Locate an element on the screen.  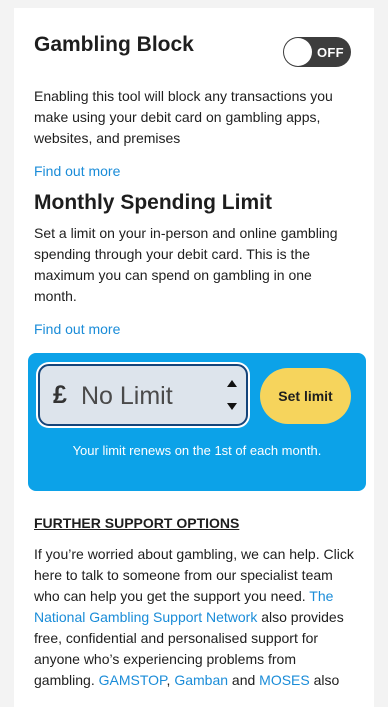
toggle-state-label: OFF is located at coordinates (330, 52).